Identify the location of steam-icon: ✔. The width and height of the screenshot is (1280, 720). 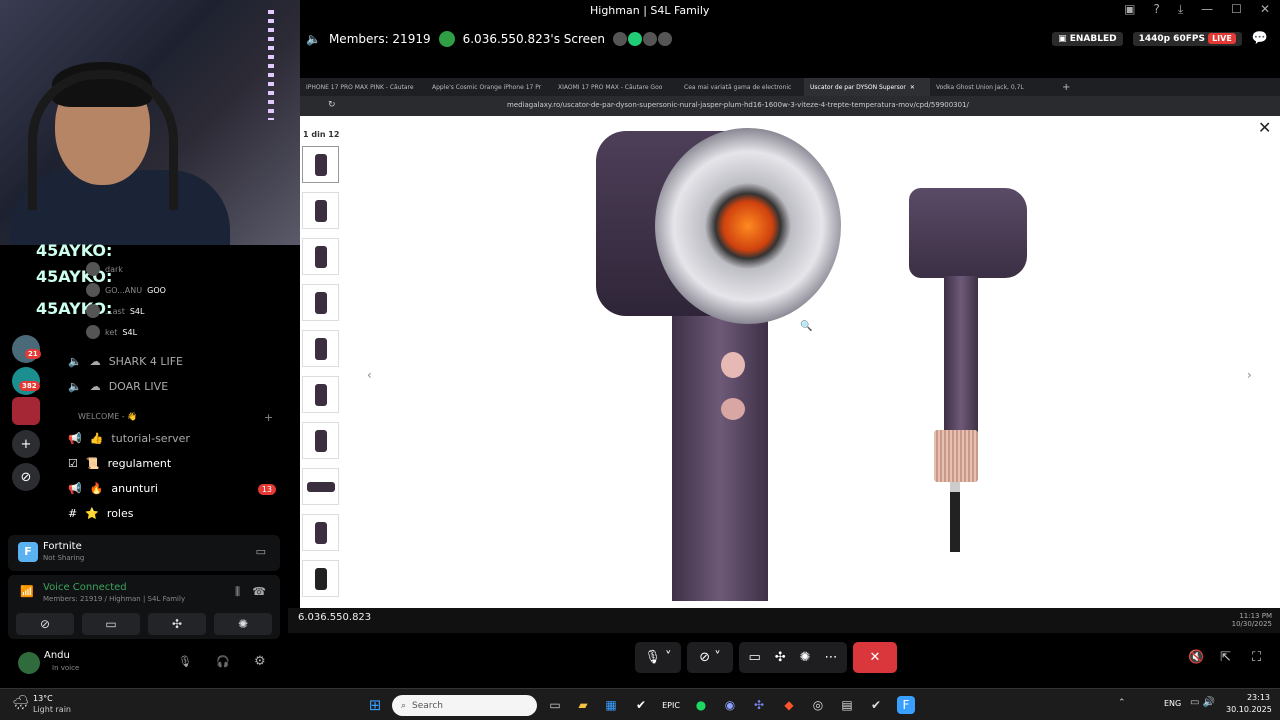
(641, 705).